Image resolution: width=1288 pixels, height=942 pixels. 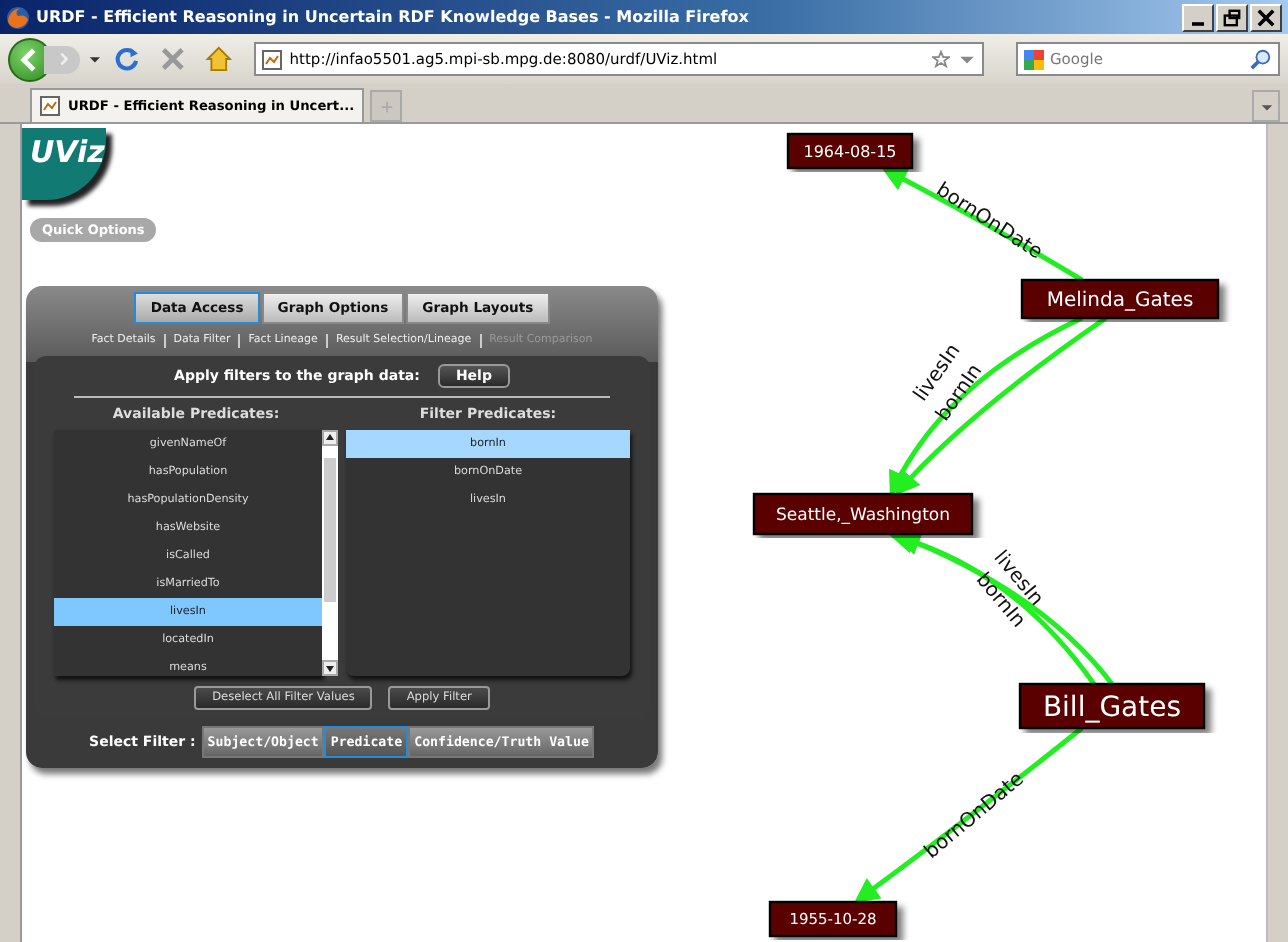 I want to click on down-arrow-icon, so click(x=330, y=668).